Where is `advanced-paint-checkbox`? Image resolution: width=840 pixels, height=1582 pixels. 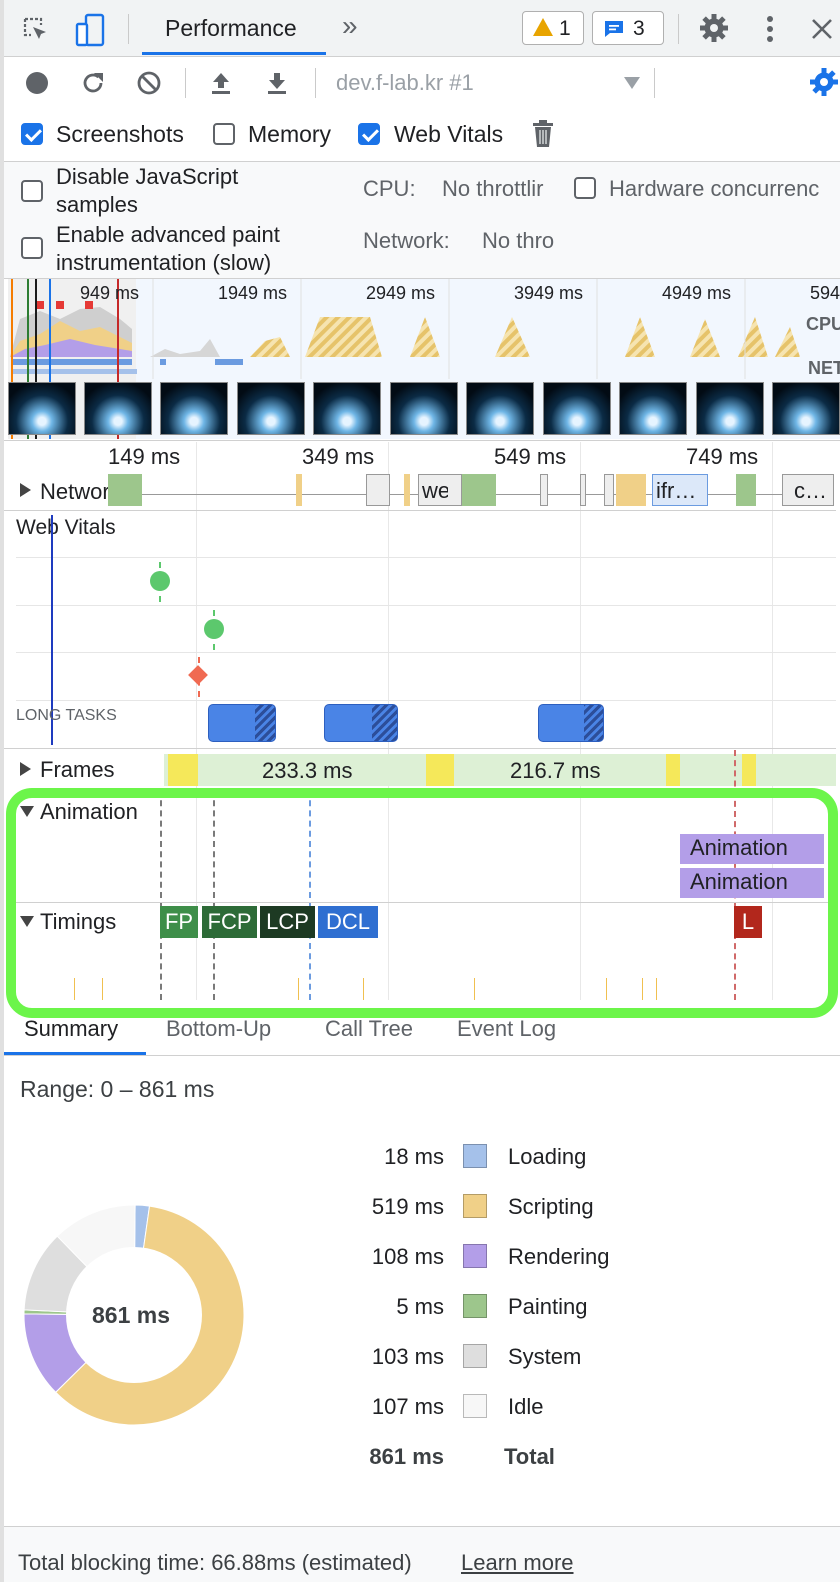
advanced-paint-checkbox is located at coordinates (32, 248).